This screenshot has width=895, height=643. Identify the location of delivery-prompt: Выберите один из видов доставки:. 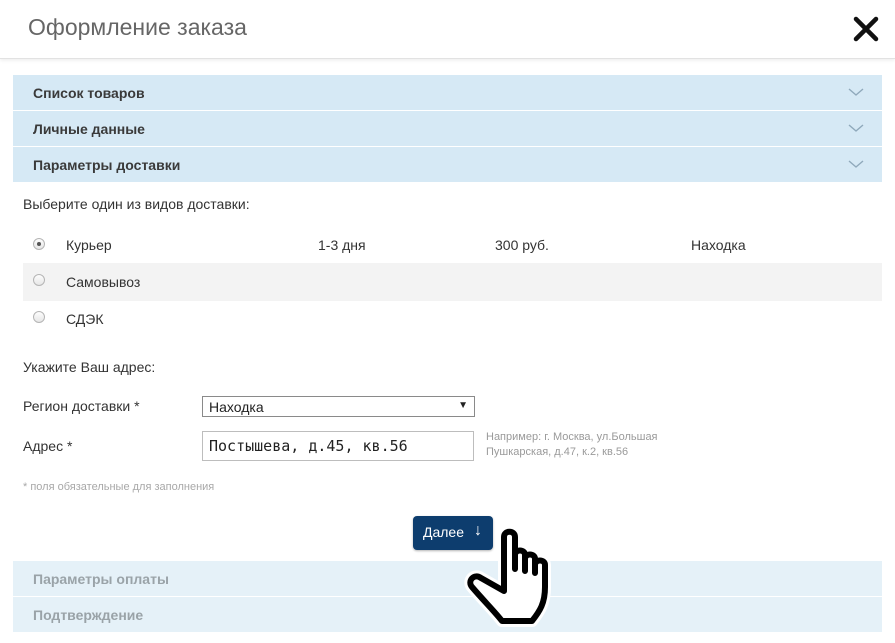
(136, 204).